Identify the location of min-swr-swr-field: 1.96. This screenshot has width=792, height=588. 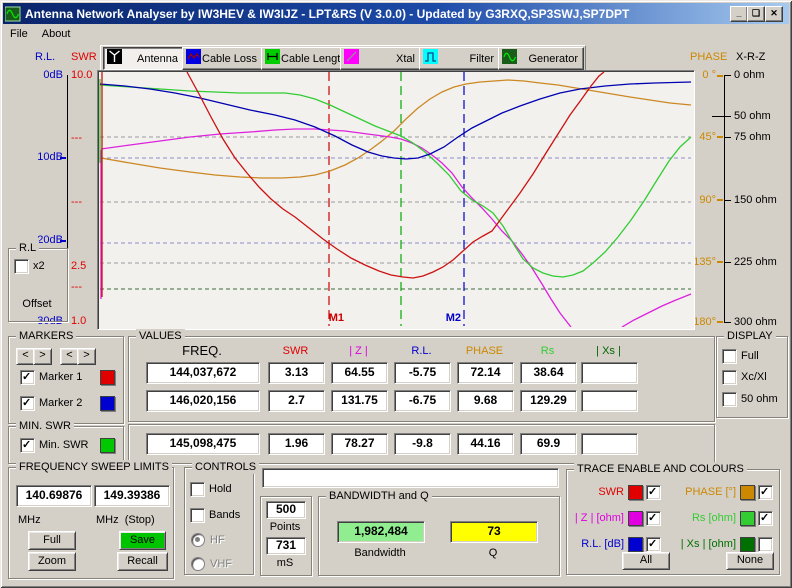
(296, 444).